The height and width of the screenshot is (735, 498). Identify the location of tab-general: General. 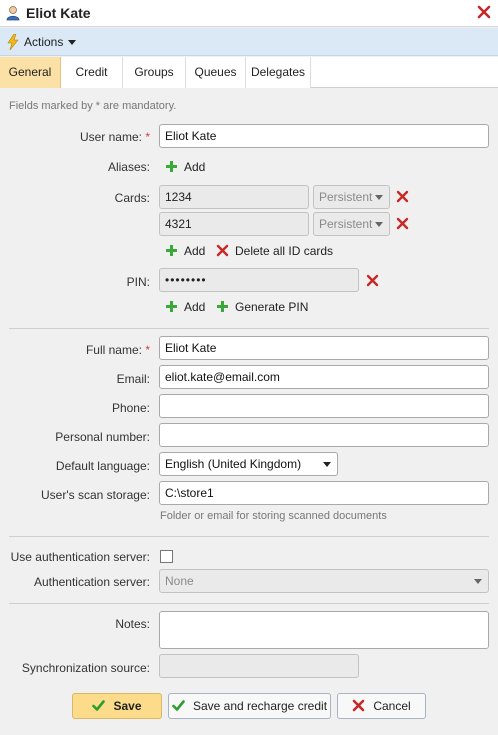
(30, 72).